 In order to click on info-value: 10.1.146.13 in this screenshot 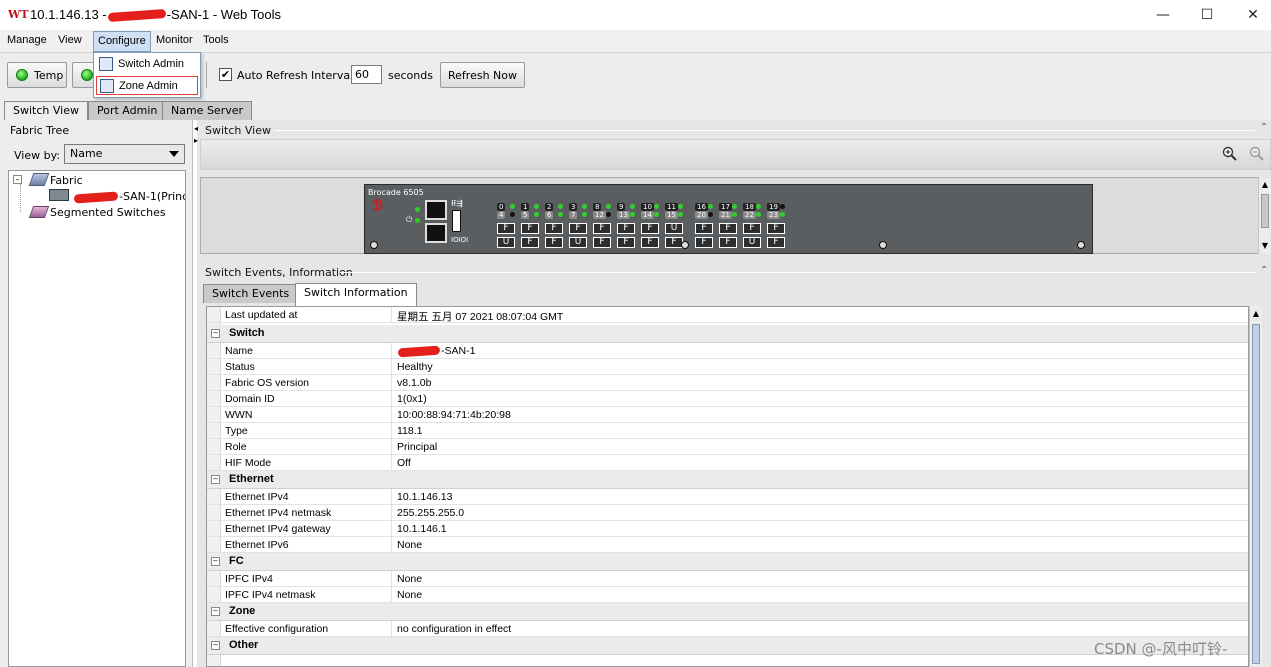, I will do `click(425, 497)`.